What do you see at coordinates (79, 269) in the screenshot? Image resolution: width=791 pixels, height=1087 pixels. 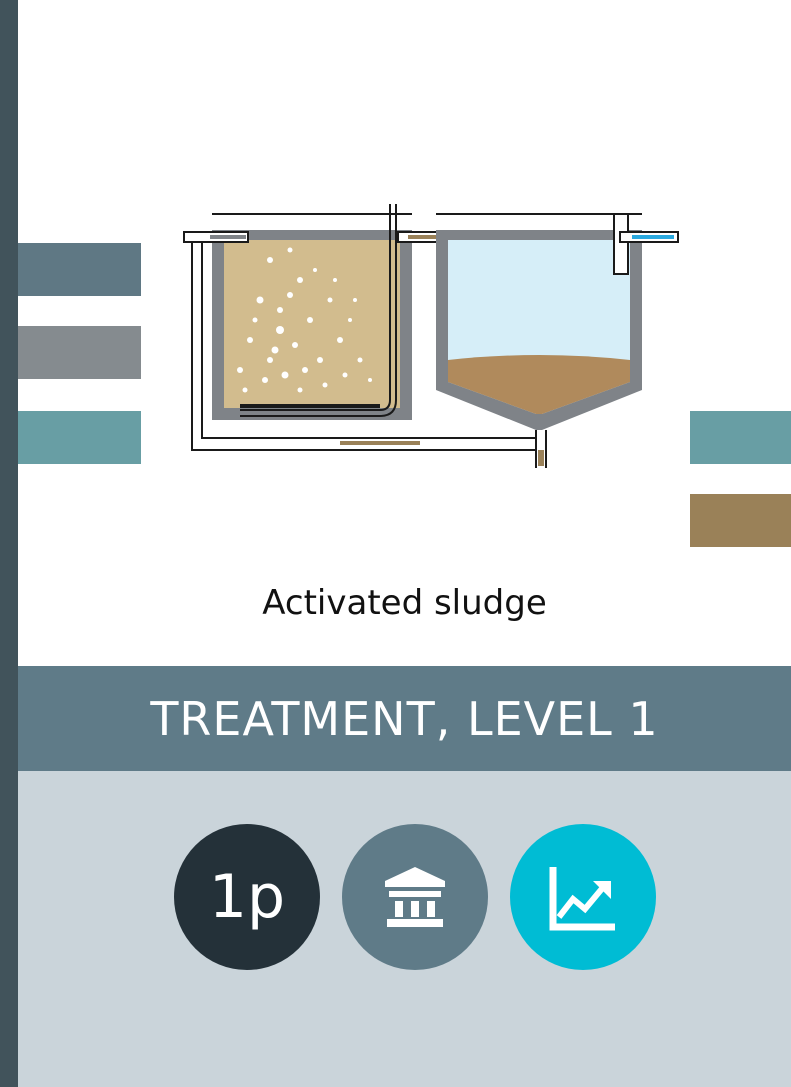 I see `stripe-slate` at bounding box center [79, 269].